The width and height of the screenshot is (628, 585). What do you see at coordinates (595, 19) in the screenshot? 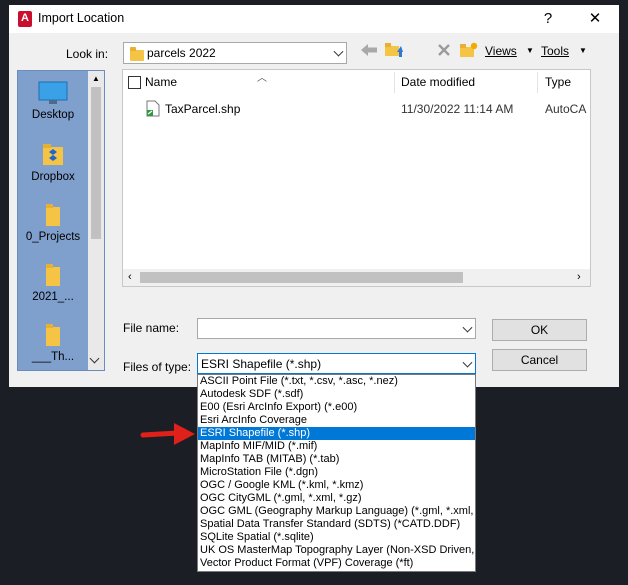
I see `close-button: ✕` at bounding box center [595, 19].